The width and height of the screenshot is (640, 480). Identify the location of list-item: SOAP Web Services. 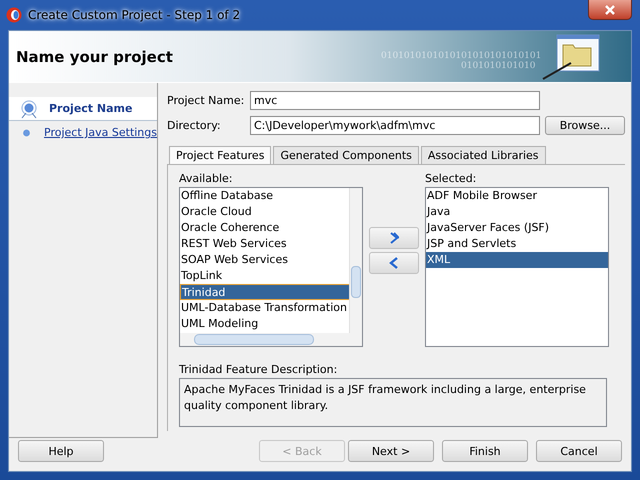
(265, 260).